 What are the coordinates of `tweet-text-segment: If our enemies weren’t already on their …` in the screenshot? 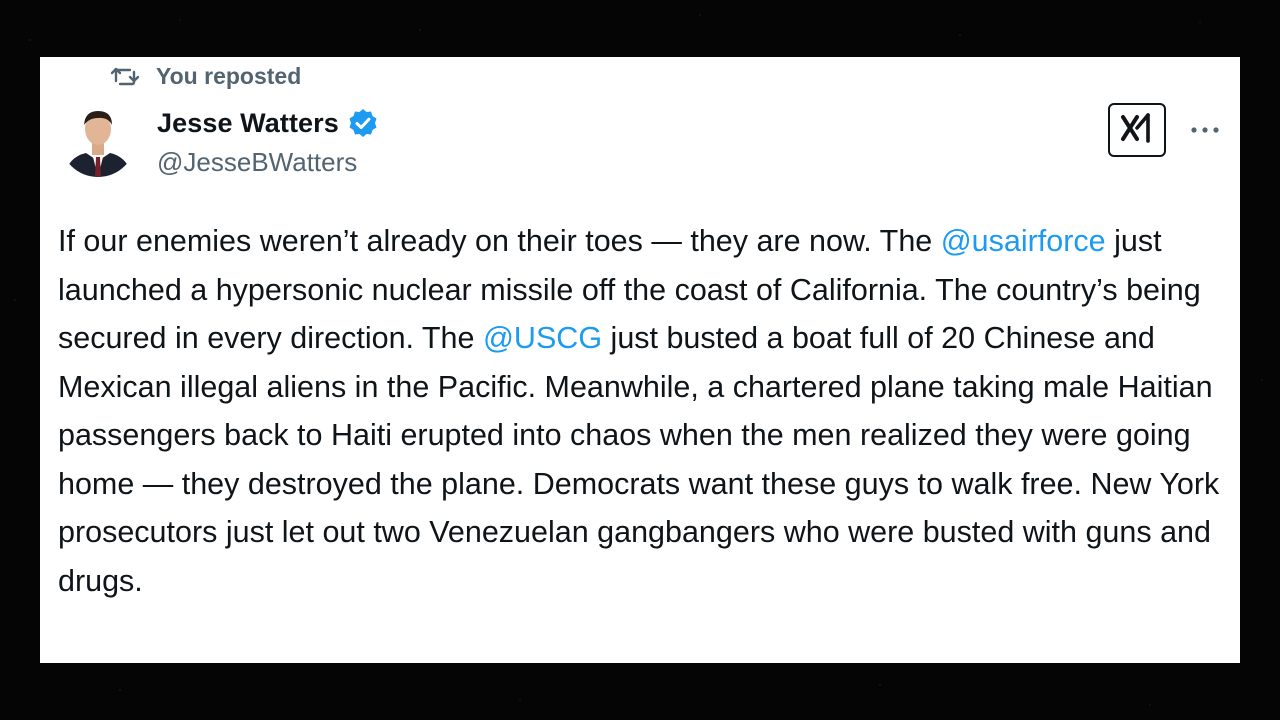 It's located at (499, 241).